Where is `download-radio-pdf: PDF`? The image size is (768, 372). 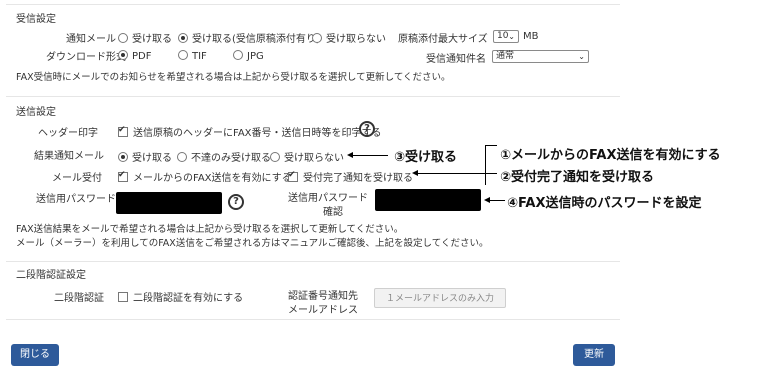
download-radio-pdf: PDF is located at coordinates (134, 56).